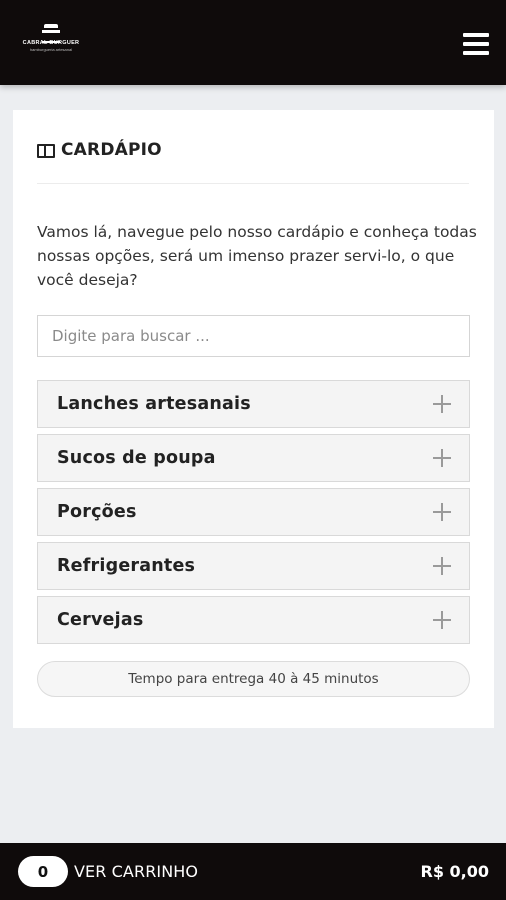 The width and height of the screenshot is (506, 900). I want to click on category-lanches-artesanais: Lanches artesanais, so click(253, 404).